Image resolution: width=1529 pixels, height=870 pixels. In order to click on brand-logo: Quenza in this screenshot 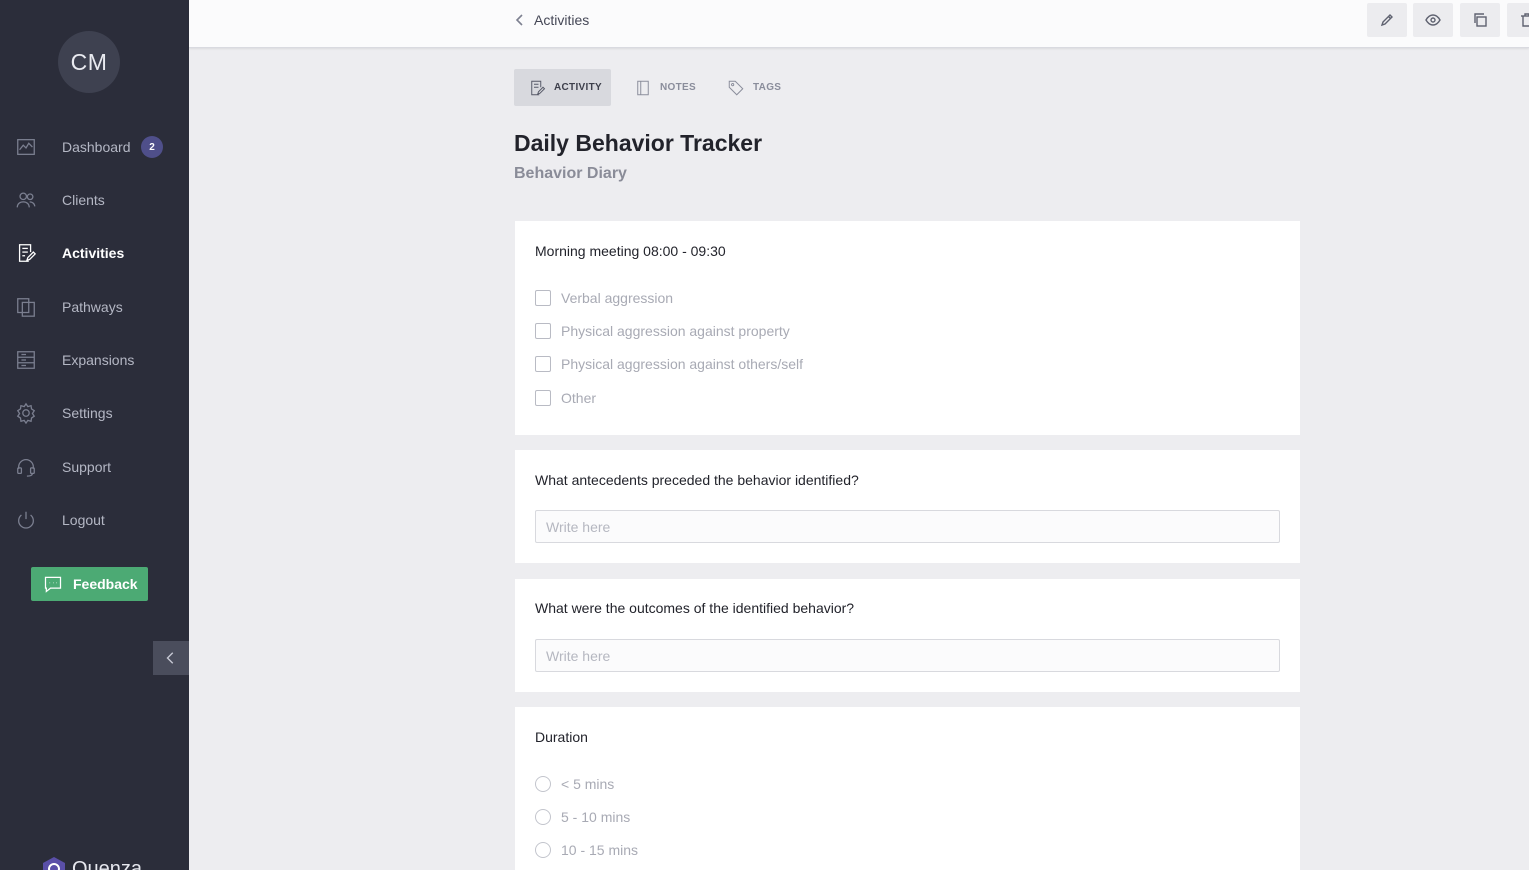, I will do `click(91, 862)`.